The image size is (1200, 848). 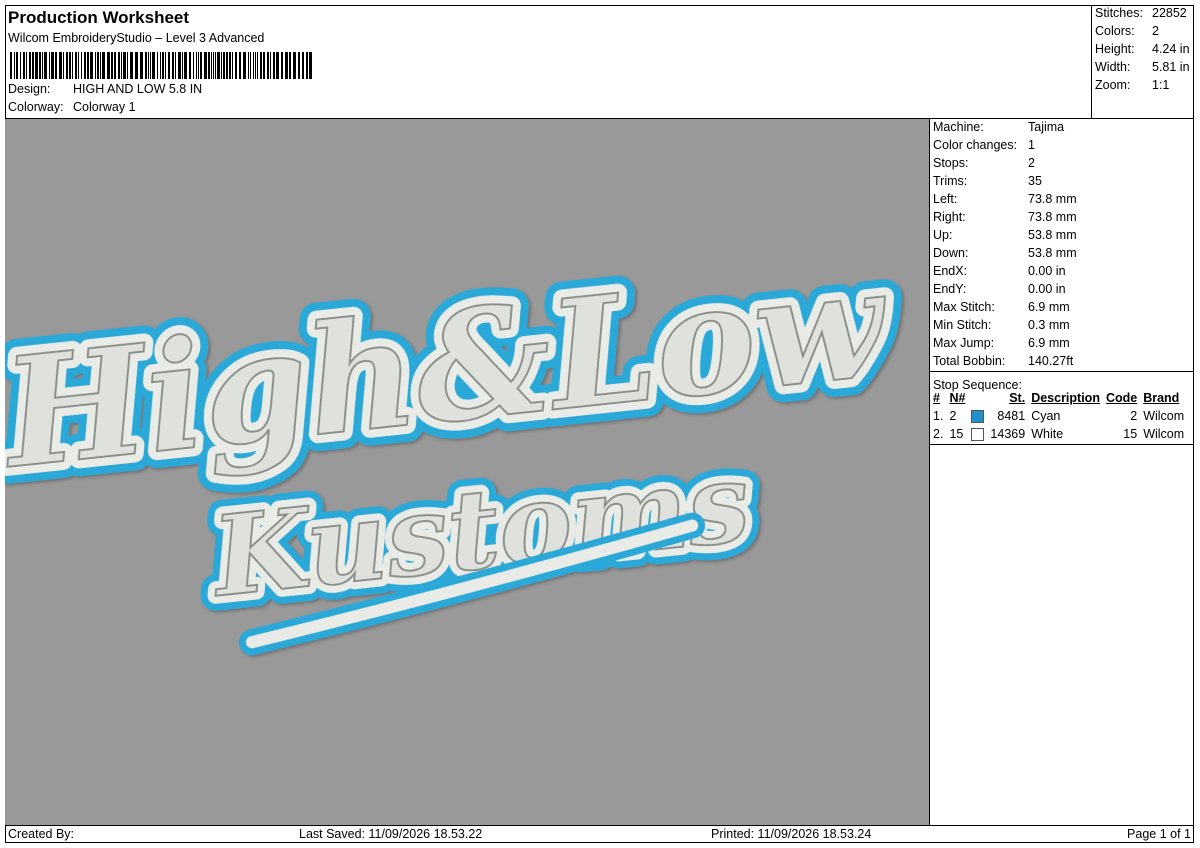 I want to click on info-value: 0.3 mm, so click(x=1049, y=325).